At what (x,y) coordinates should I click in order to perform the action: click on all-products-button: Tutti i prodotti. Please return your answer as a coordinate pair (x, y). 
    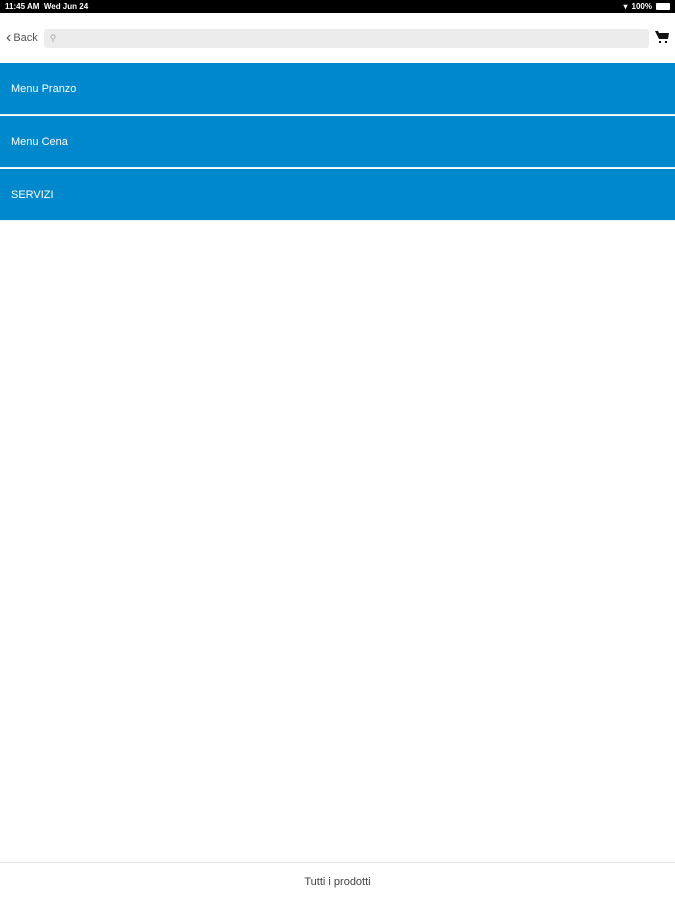
    Looking at the image, I should click on (337, 881).